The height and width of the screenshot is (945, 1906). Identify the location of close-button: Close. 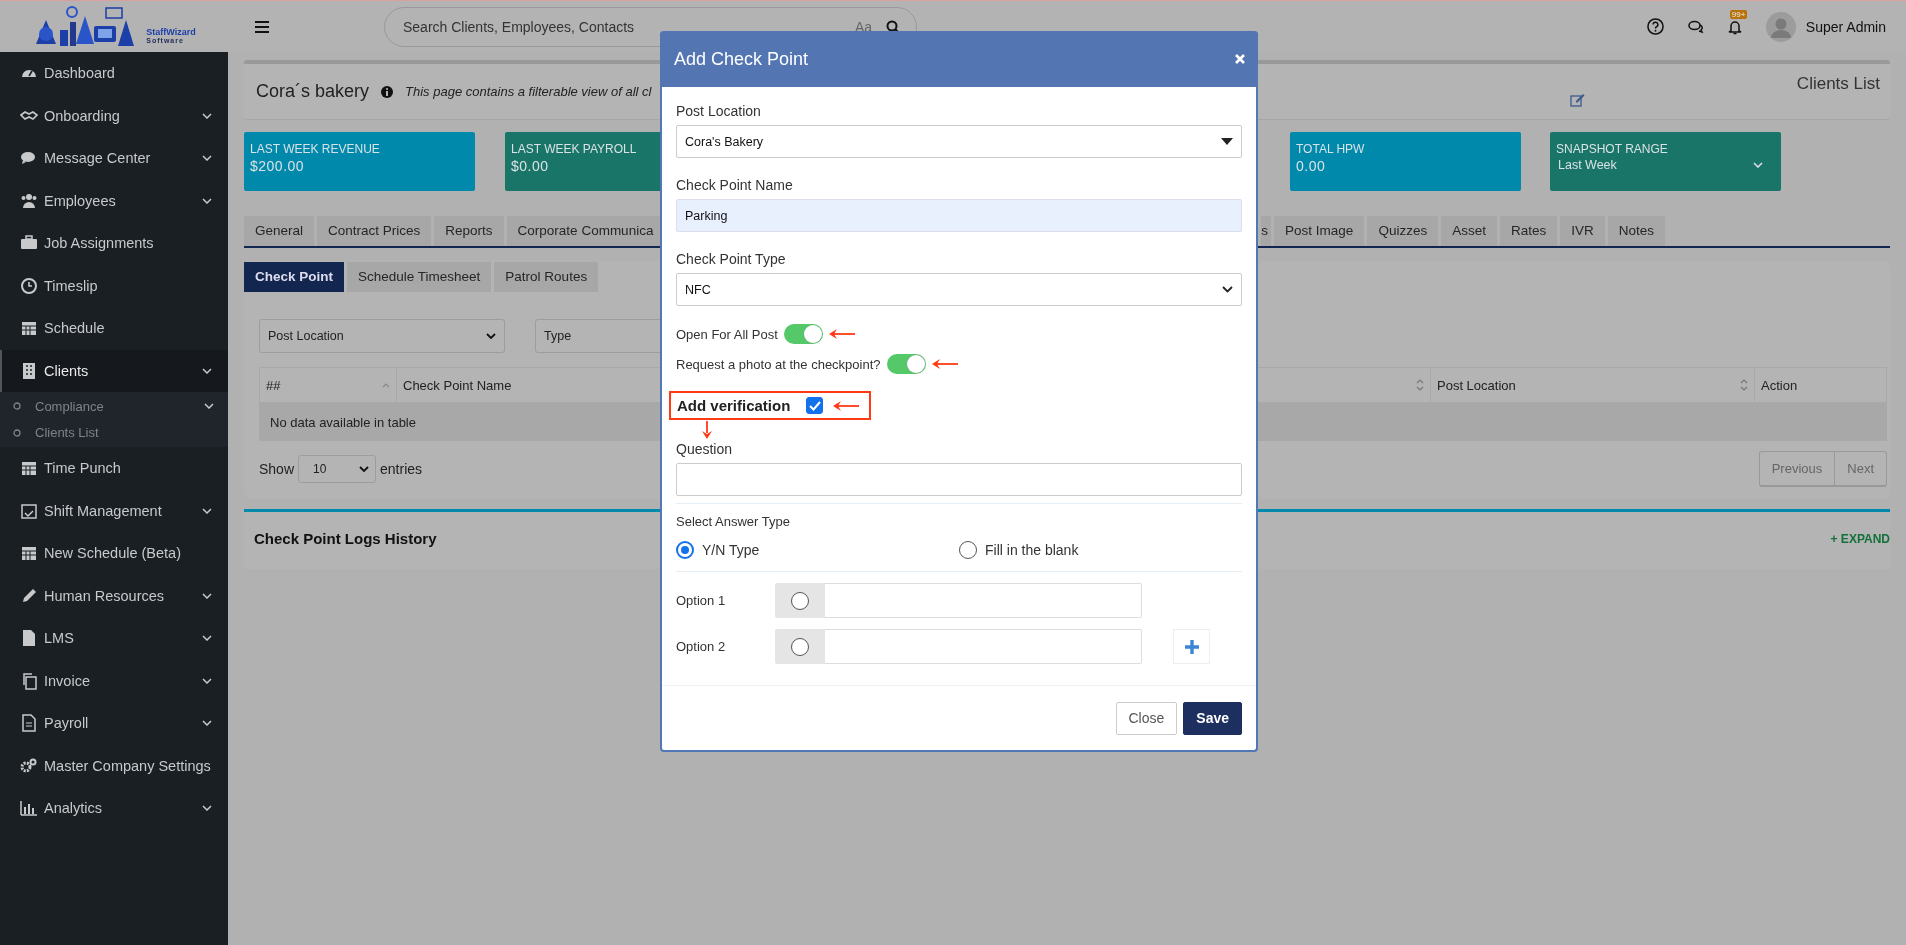
(1146, 718).